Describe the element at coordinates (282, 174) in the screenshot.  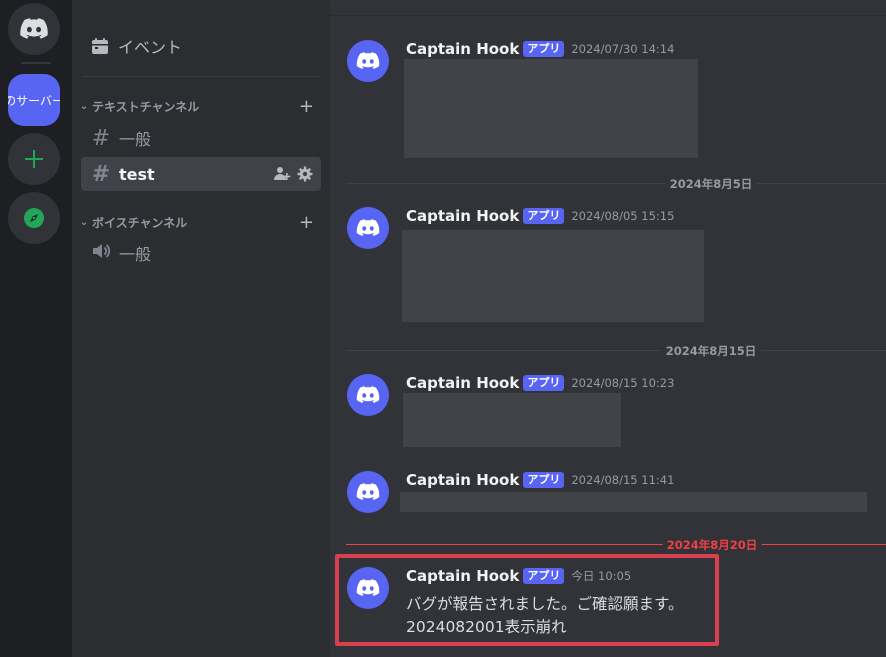
I see `add-member-icon` at that location.